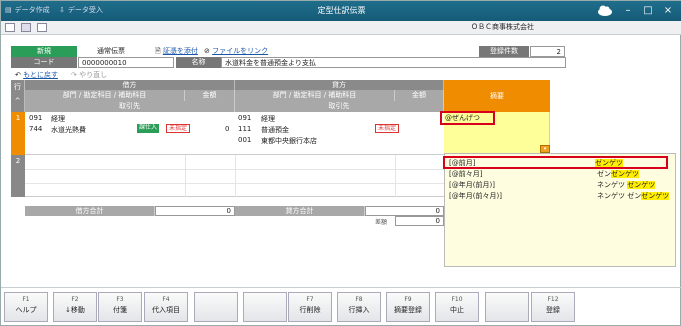 This screenshot has width=681, height=326. I want to click on credit-amount-header: 金額, so click(419, 95).